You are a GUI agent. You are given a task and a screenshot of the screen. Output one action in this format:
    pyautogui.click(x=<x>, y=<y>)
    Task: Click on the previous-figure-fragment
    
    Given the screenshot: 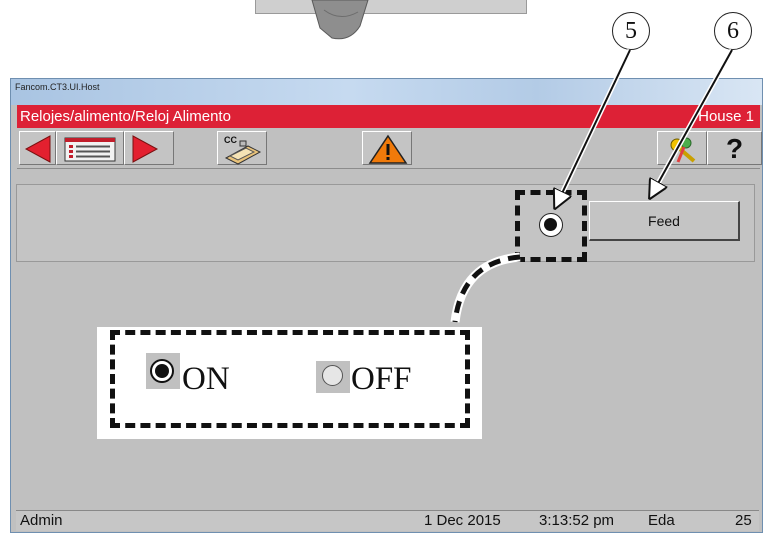 What is the action you would take?
    pyautogui.click(x=391, y=7)
    